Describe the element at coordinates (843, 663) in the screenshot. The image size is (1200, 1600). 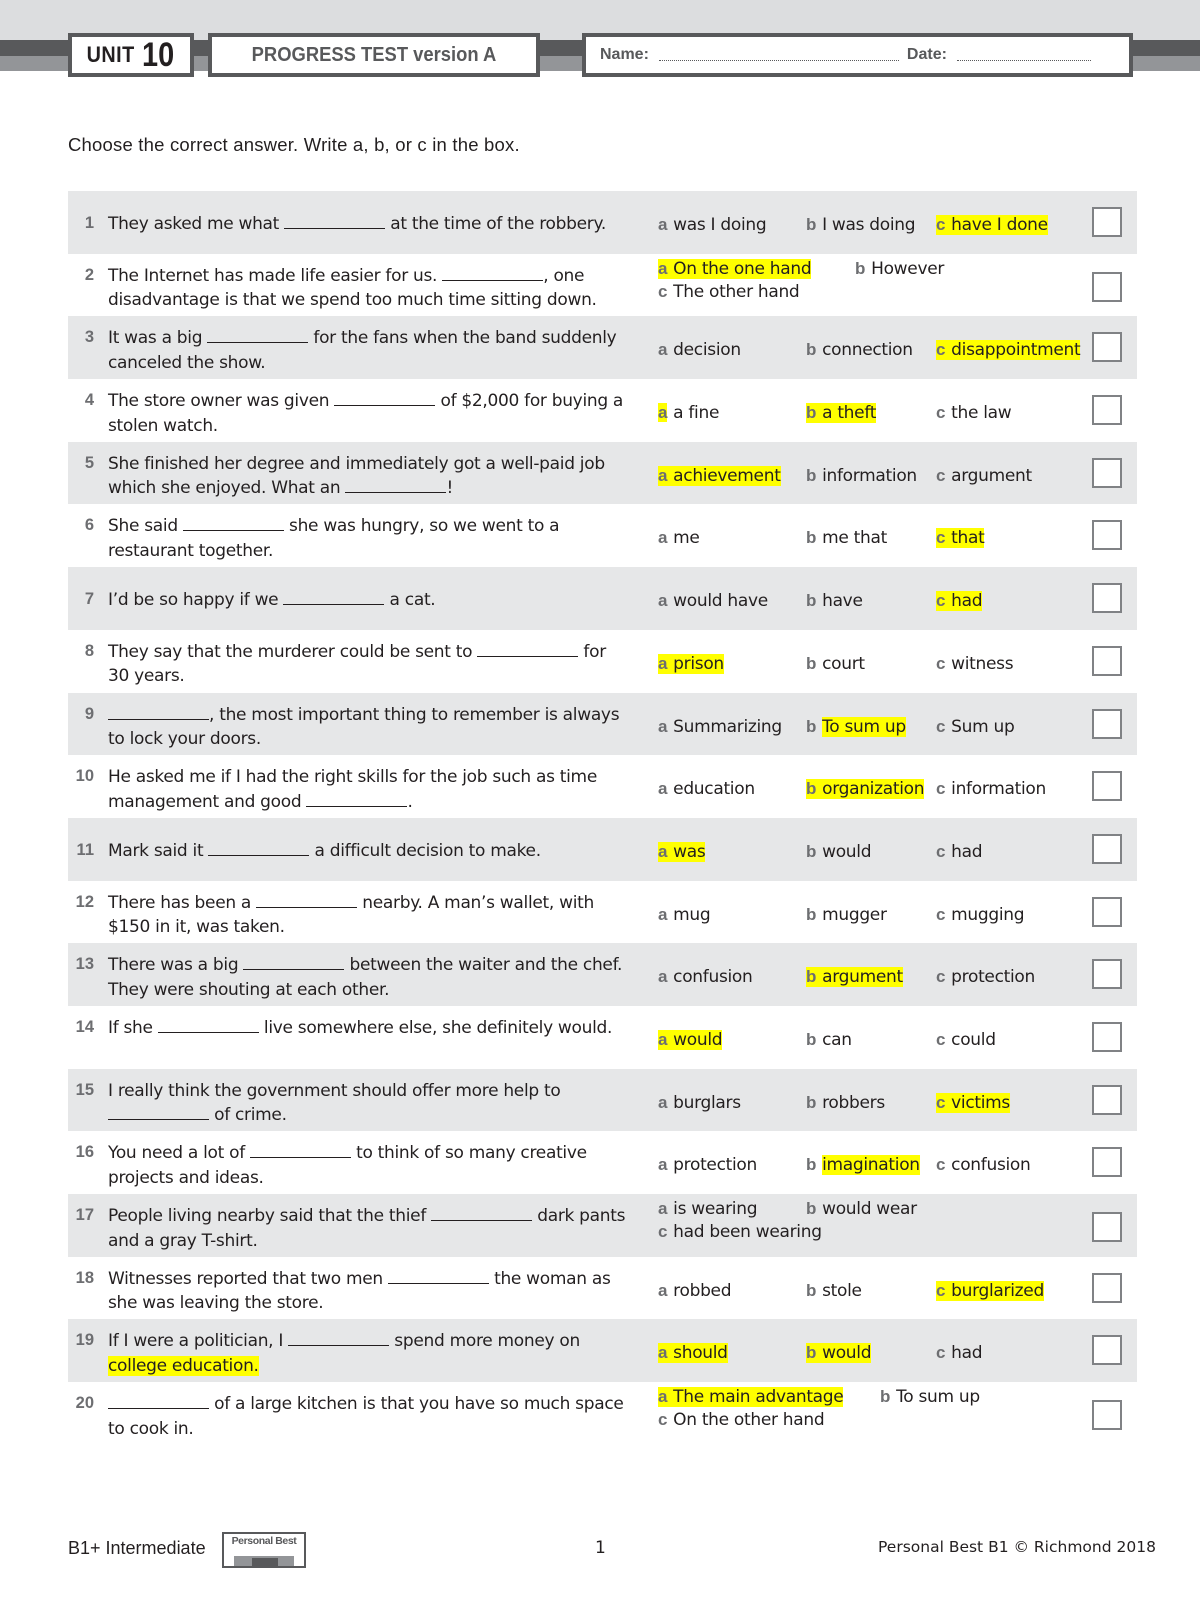
I see `option-text: court` at that location.